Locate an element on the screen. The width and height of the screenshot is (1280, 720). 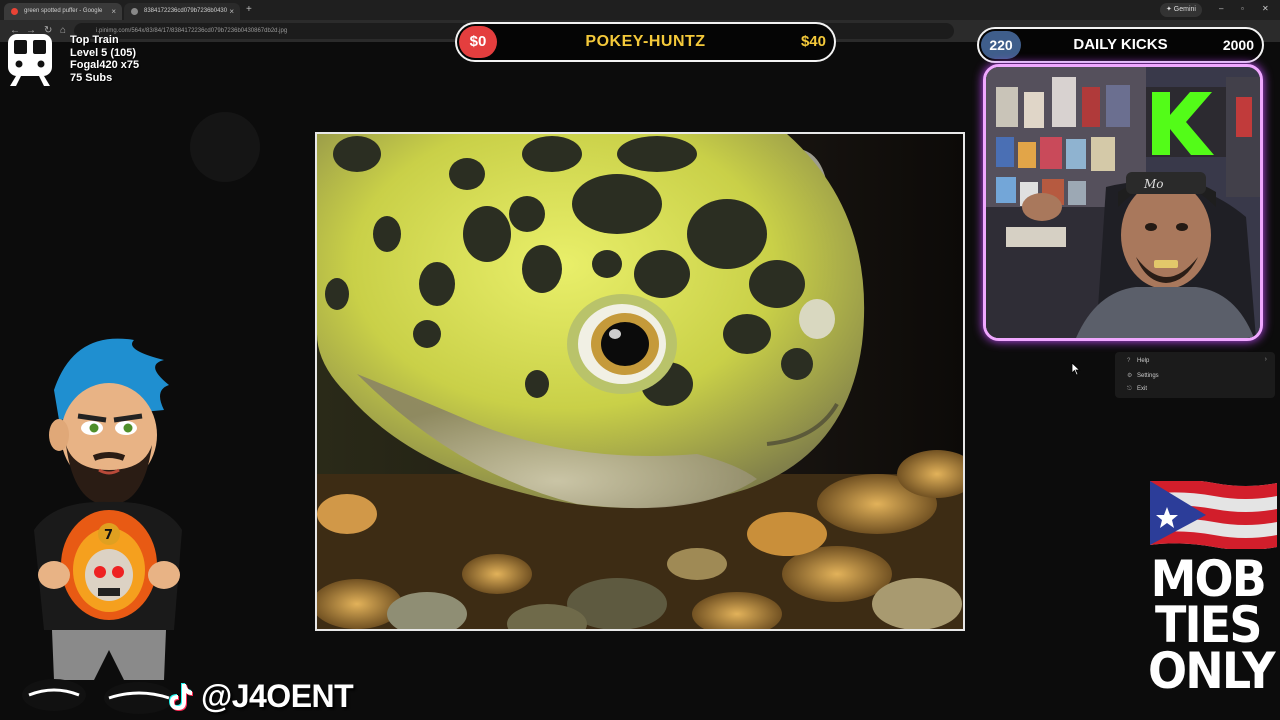
menu-item-exit: ⎋ Exit is located at coordinates (1137, 389).